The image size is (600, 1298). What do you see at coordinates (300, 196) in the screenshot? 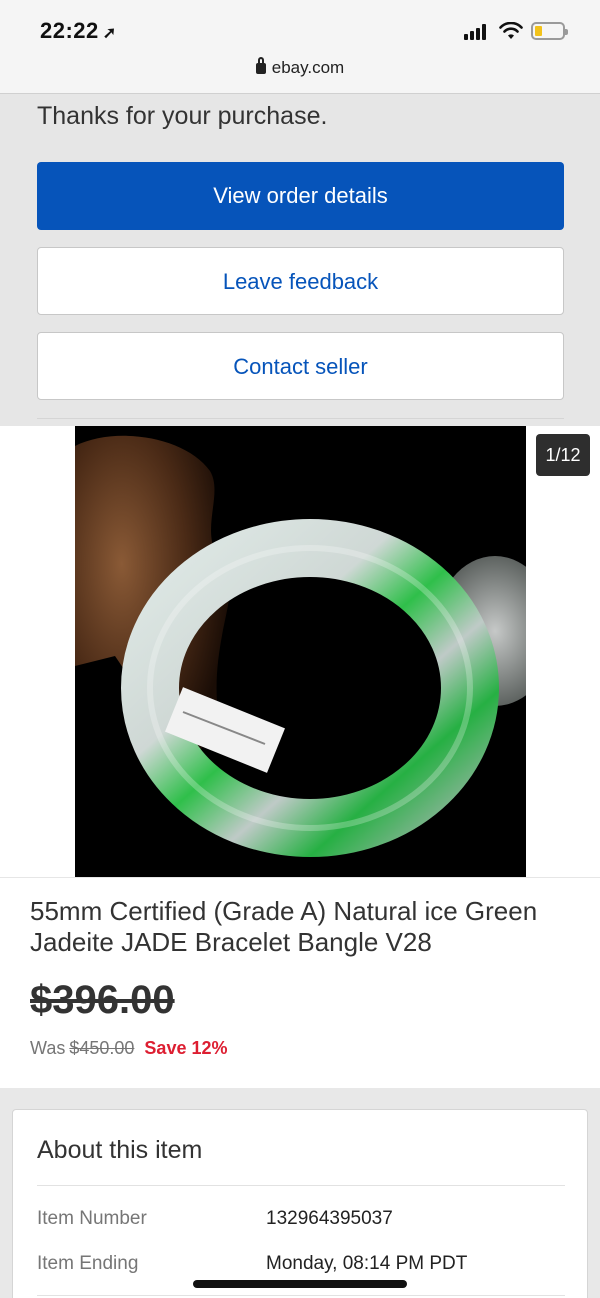
I see `view-order-details-button: View order details` at bounding box center [300, 196].